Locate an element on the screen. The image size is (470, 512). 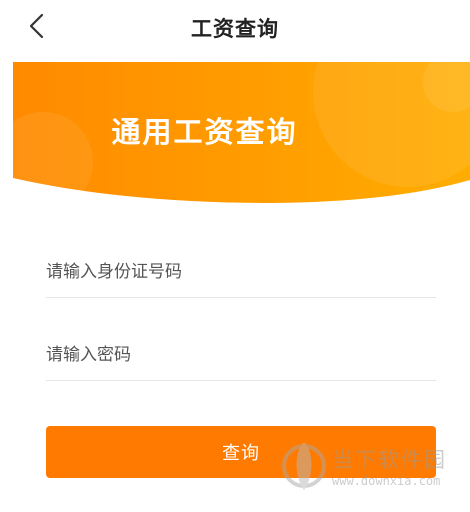
watermark-logo-icon is located at coordinates (304, 466).